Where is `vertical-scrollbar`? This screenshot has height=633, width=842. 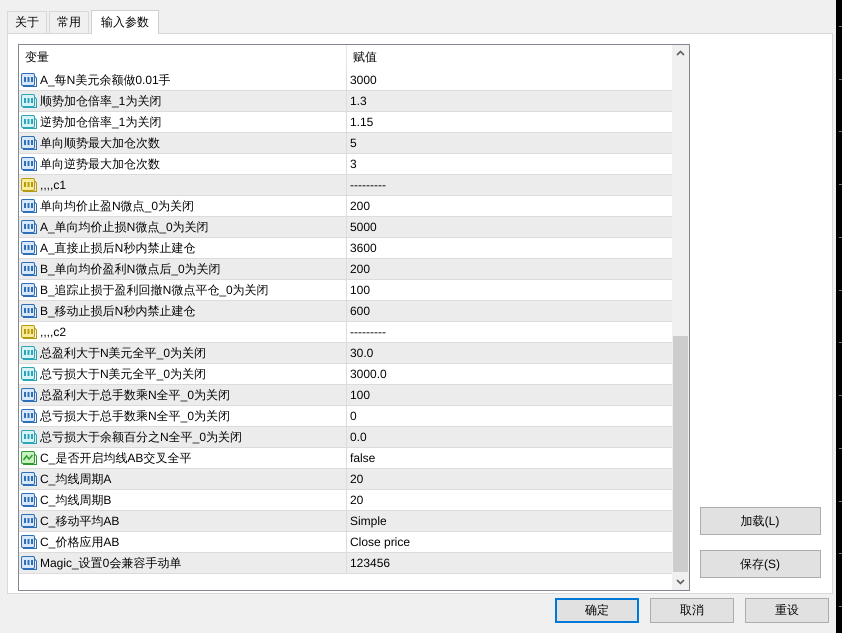 vertical-scrollbar is located at coordinates (680, 317).